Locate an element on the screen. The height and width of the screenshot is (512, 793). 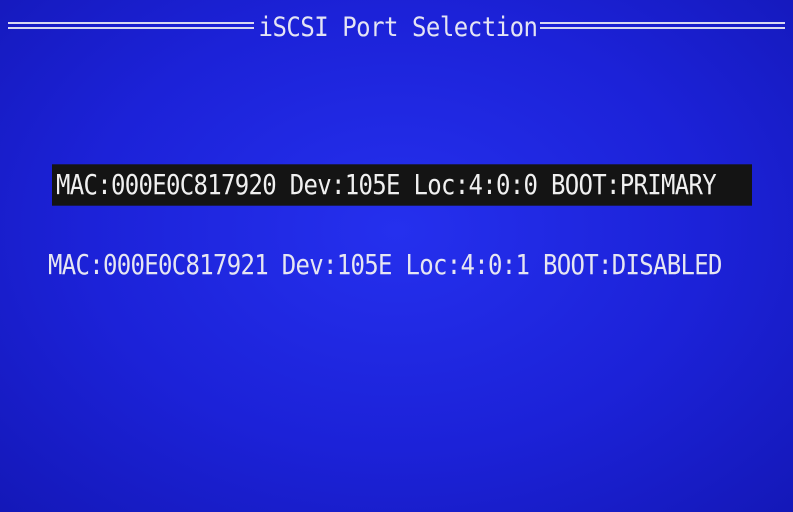
title-border-right is located at coordinates (662, 25).